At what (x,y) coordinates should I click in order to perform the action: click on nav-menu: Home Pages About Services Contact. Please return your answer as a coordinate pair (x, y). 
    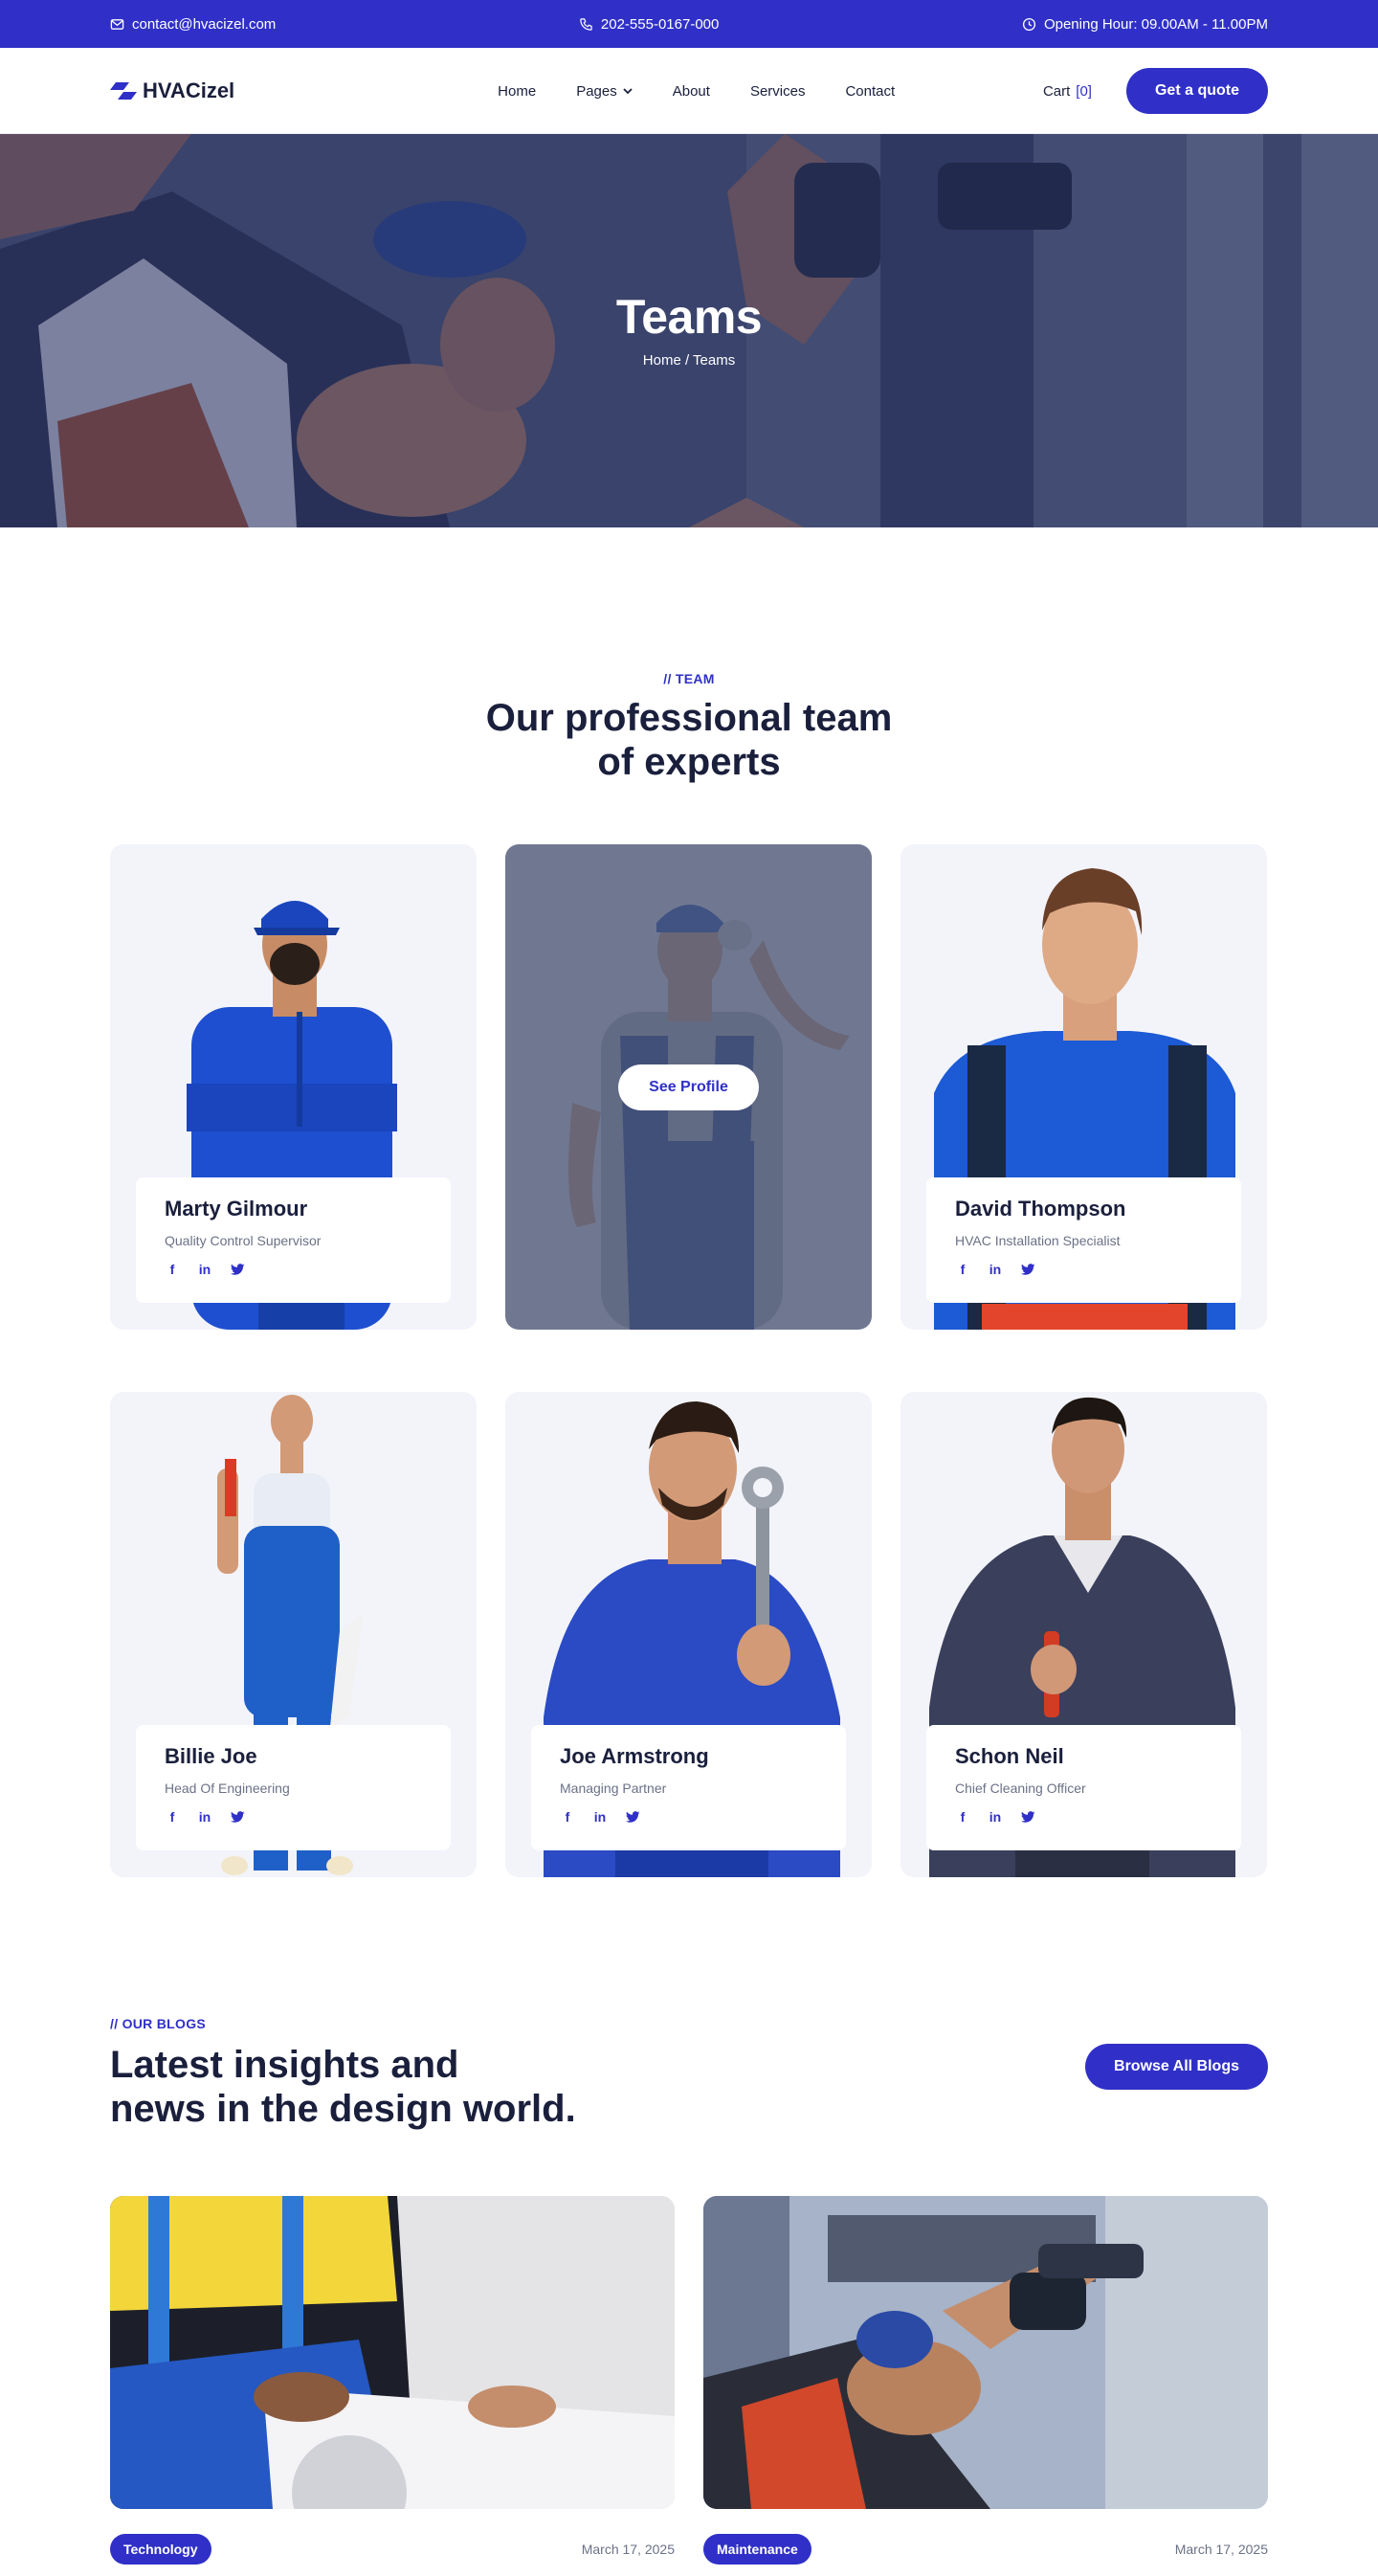
    Looking at the image, I should click on (696, 91).